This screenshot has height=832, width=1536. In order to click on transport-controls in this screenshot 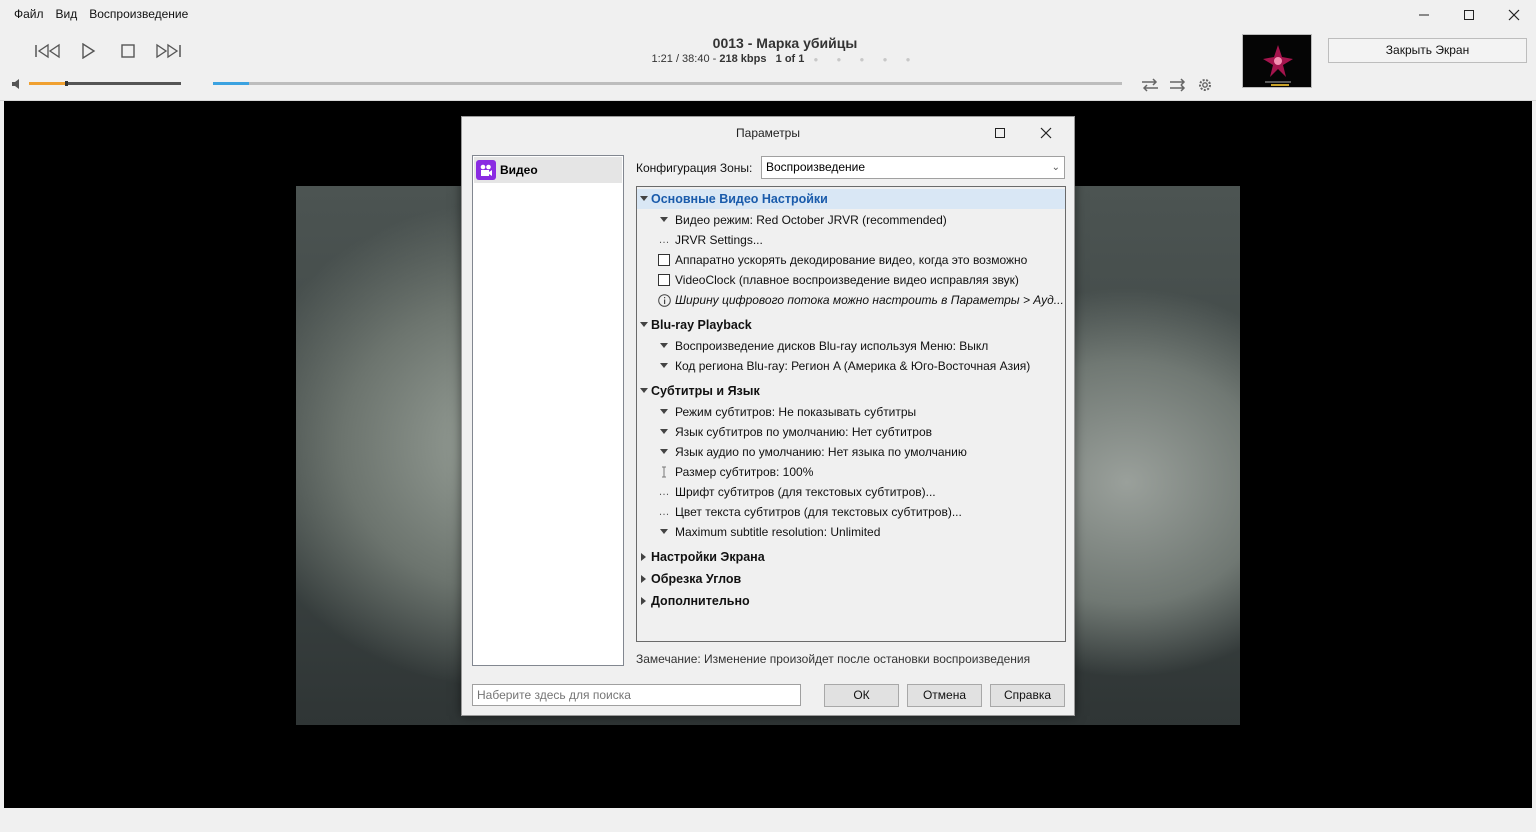, I will do `click(108, 51)`.